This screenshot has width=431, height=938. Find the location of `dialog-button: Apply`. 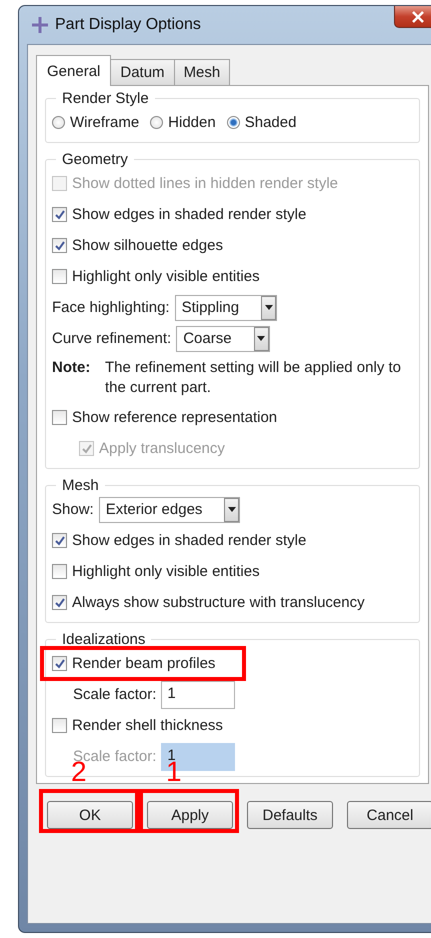

dialog-button: Apply is located at coordinates (190, 815).